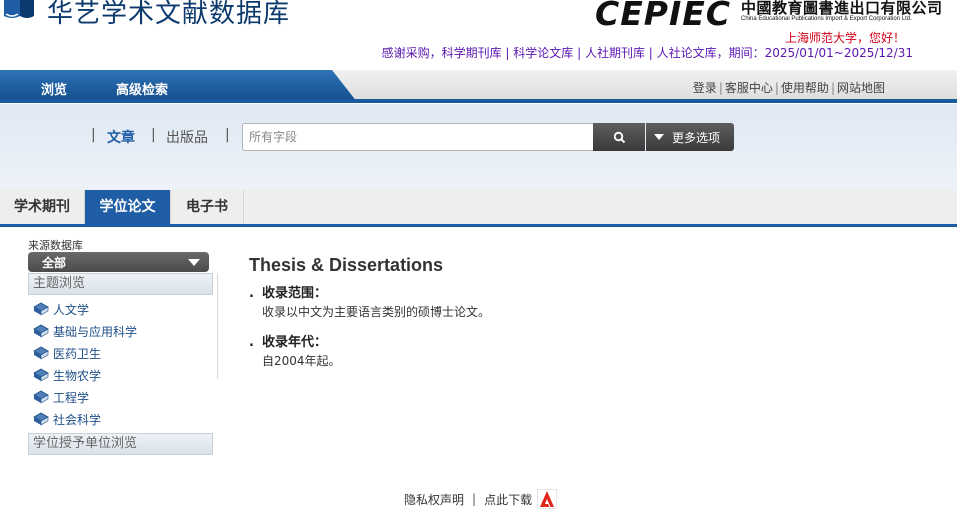 Image resolution: width=957 pixels, height=518 pixels. I want to click on page-title: Thesis & Dissertations, so click(346, 265).